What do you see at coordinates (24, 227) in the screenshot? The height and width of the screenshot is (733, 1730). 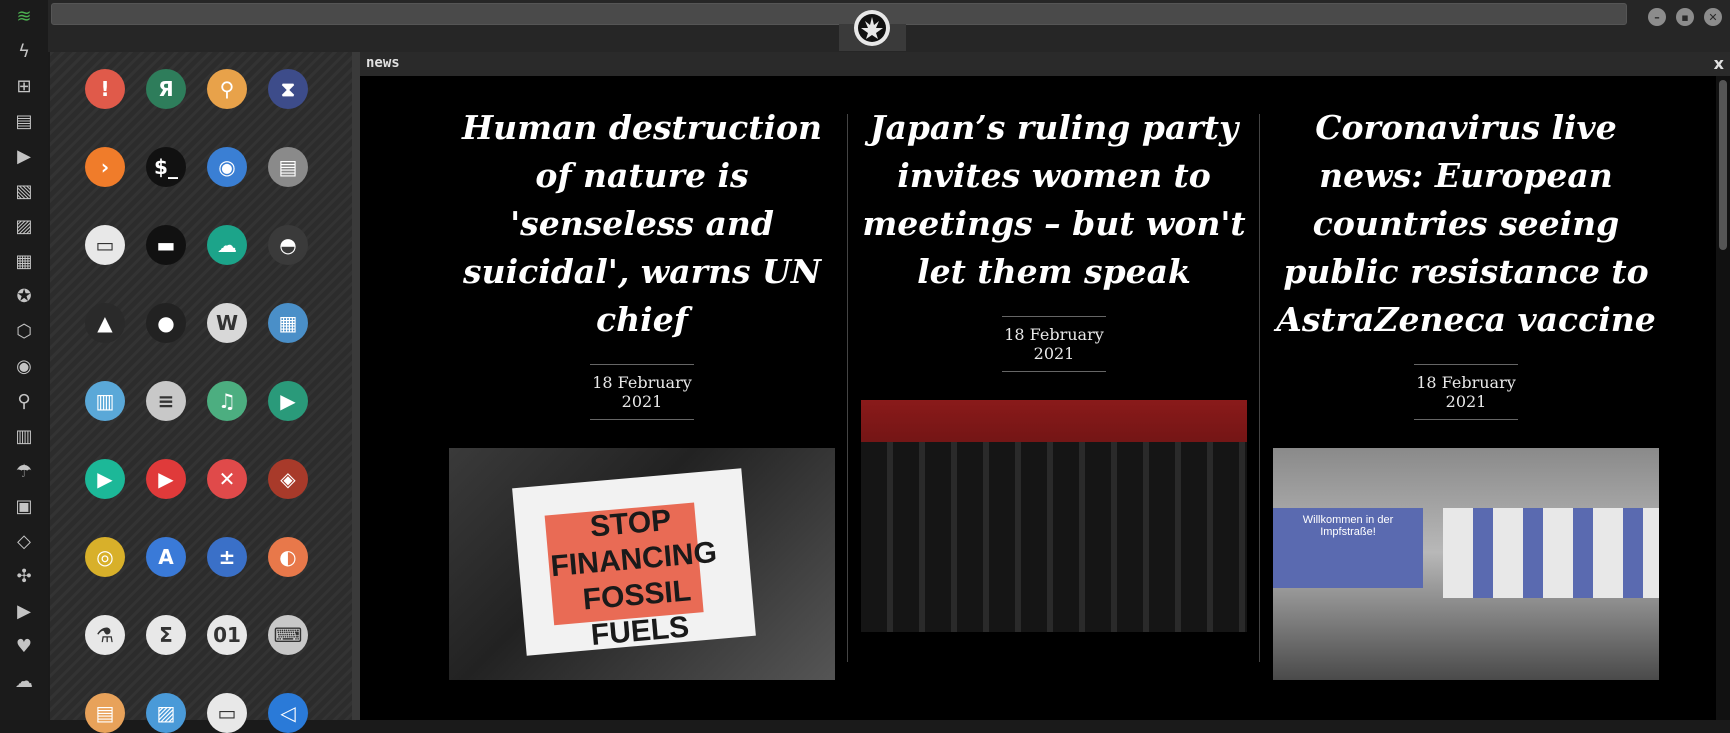 I see `image-icon: ▨` at bounding box center [24, 227].